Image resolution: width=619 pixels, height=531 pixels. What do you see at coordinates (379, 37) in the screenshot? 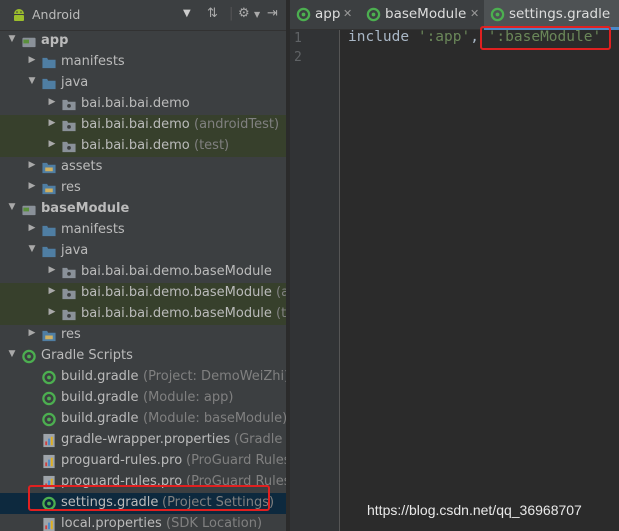
I see `code-keyword: include` at bounding box center [379, 37].